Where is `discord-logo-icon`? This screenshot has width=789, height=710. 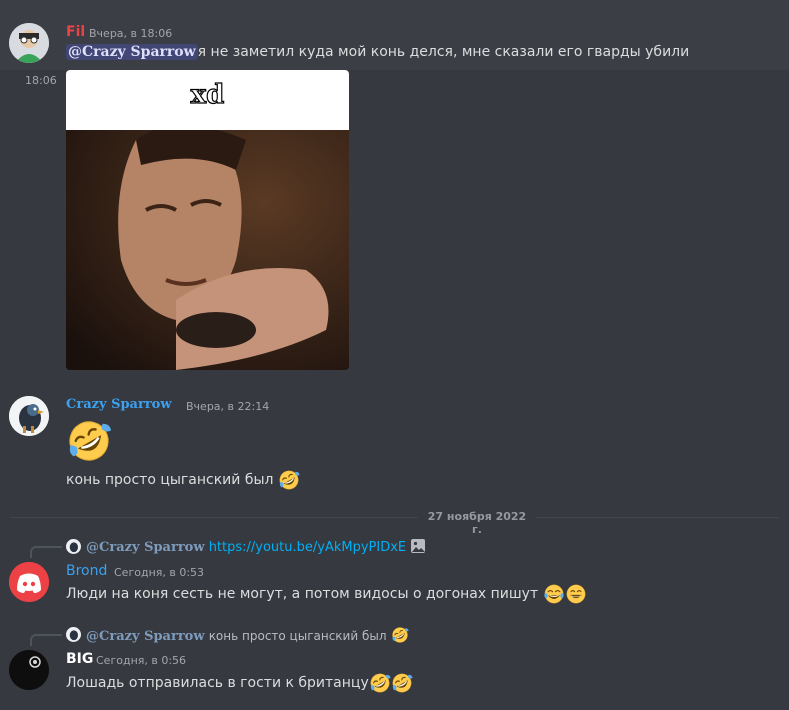
discord-logo-icon is located at coordinates (29, 582).